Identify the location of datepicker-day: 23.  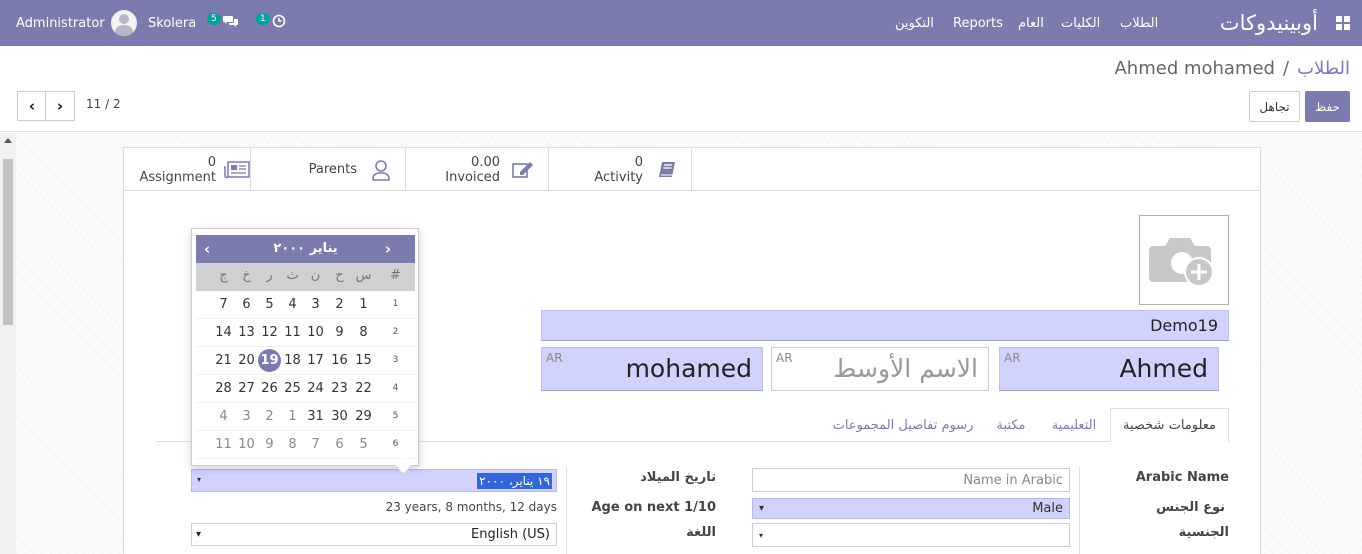
(339, 388).